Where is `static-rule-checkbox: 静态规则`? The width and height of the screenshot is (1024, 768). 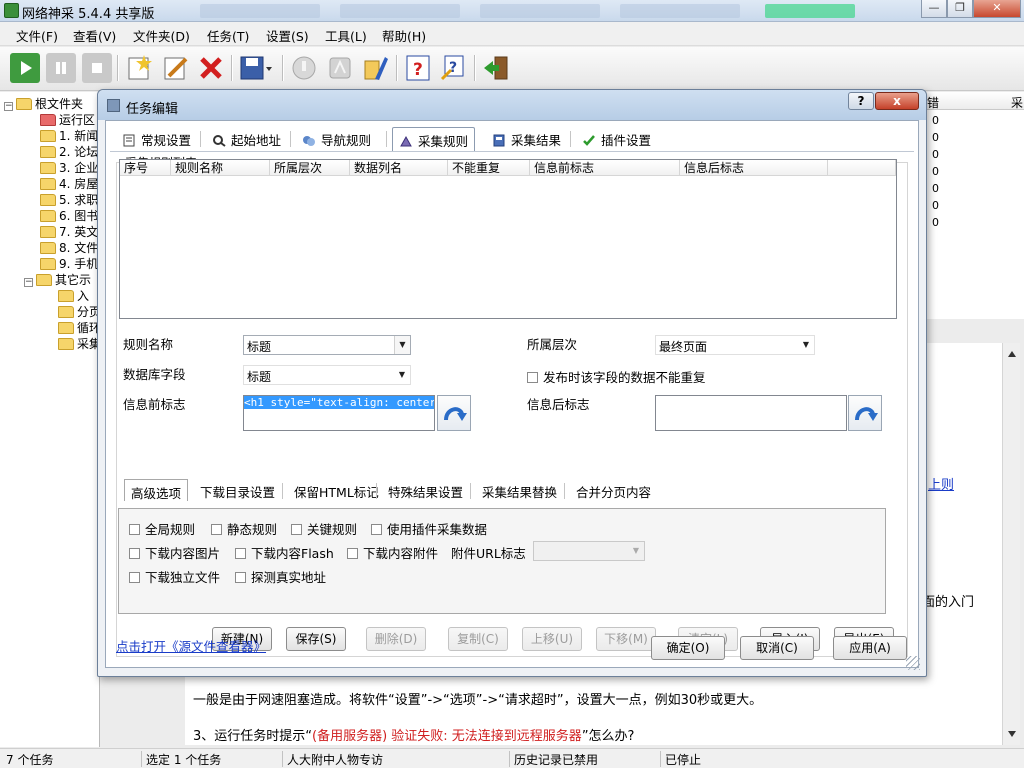
static-rule-checkbox: 静态规则 is located at coordinates (244, 528).